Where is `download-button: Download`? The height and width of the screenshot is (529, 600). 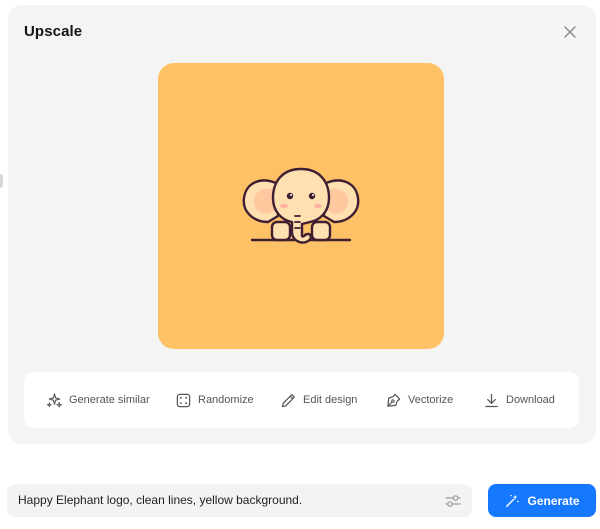 download-button: Download is located at coordinates (519, 400).